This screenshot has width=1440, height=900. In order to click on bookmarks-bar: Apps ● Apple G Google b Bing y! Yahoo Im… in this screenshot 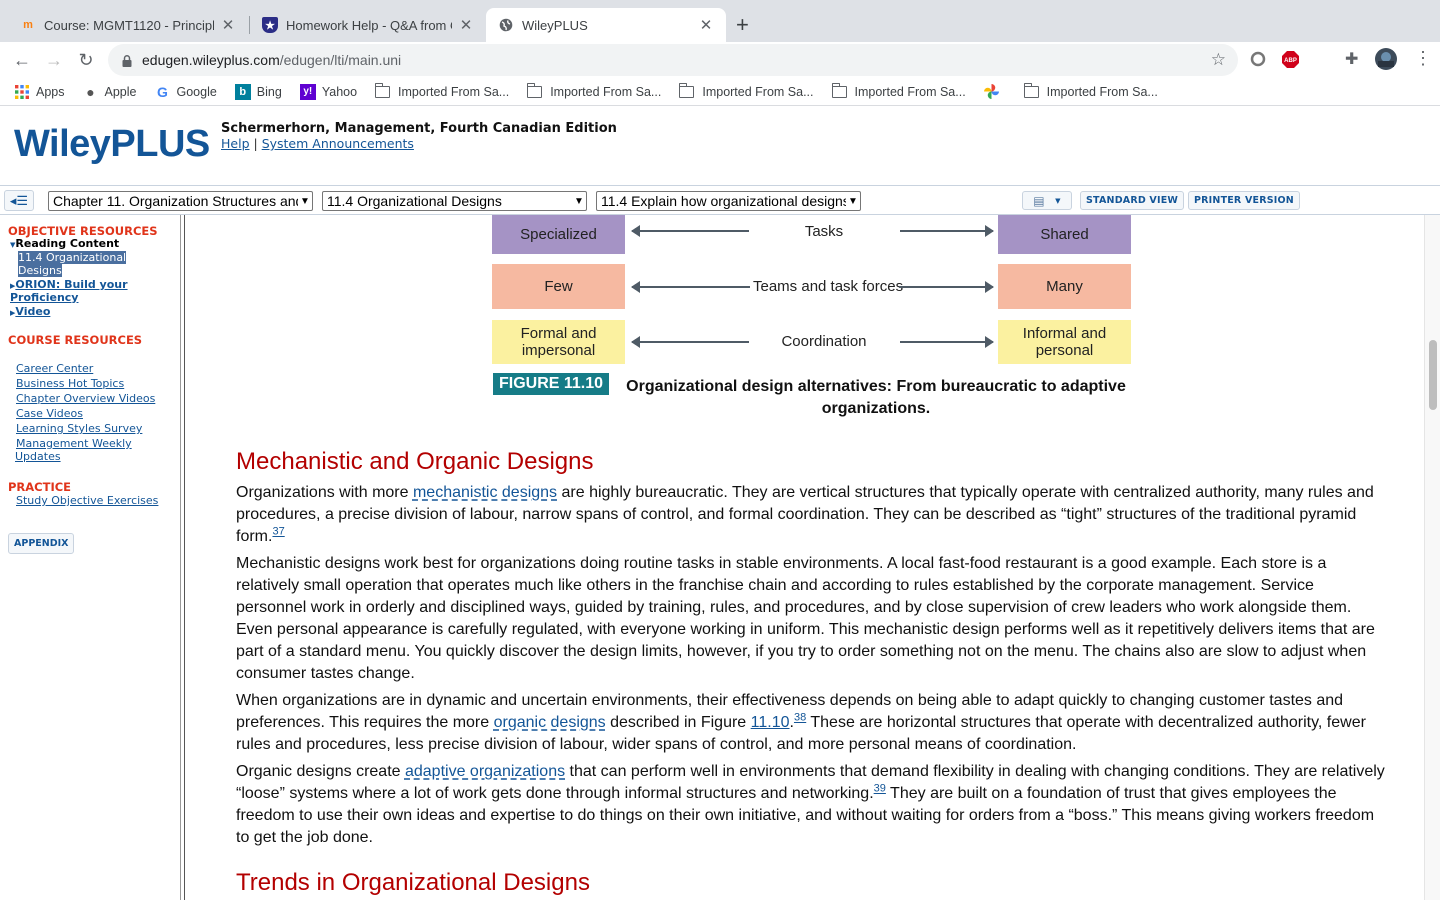, I will do `click(720, 92)`.